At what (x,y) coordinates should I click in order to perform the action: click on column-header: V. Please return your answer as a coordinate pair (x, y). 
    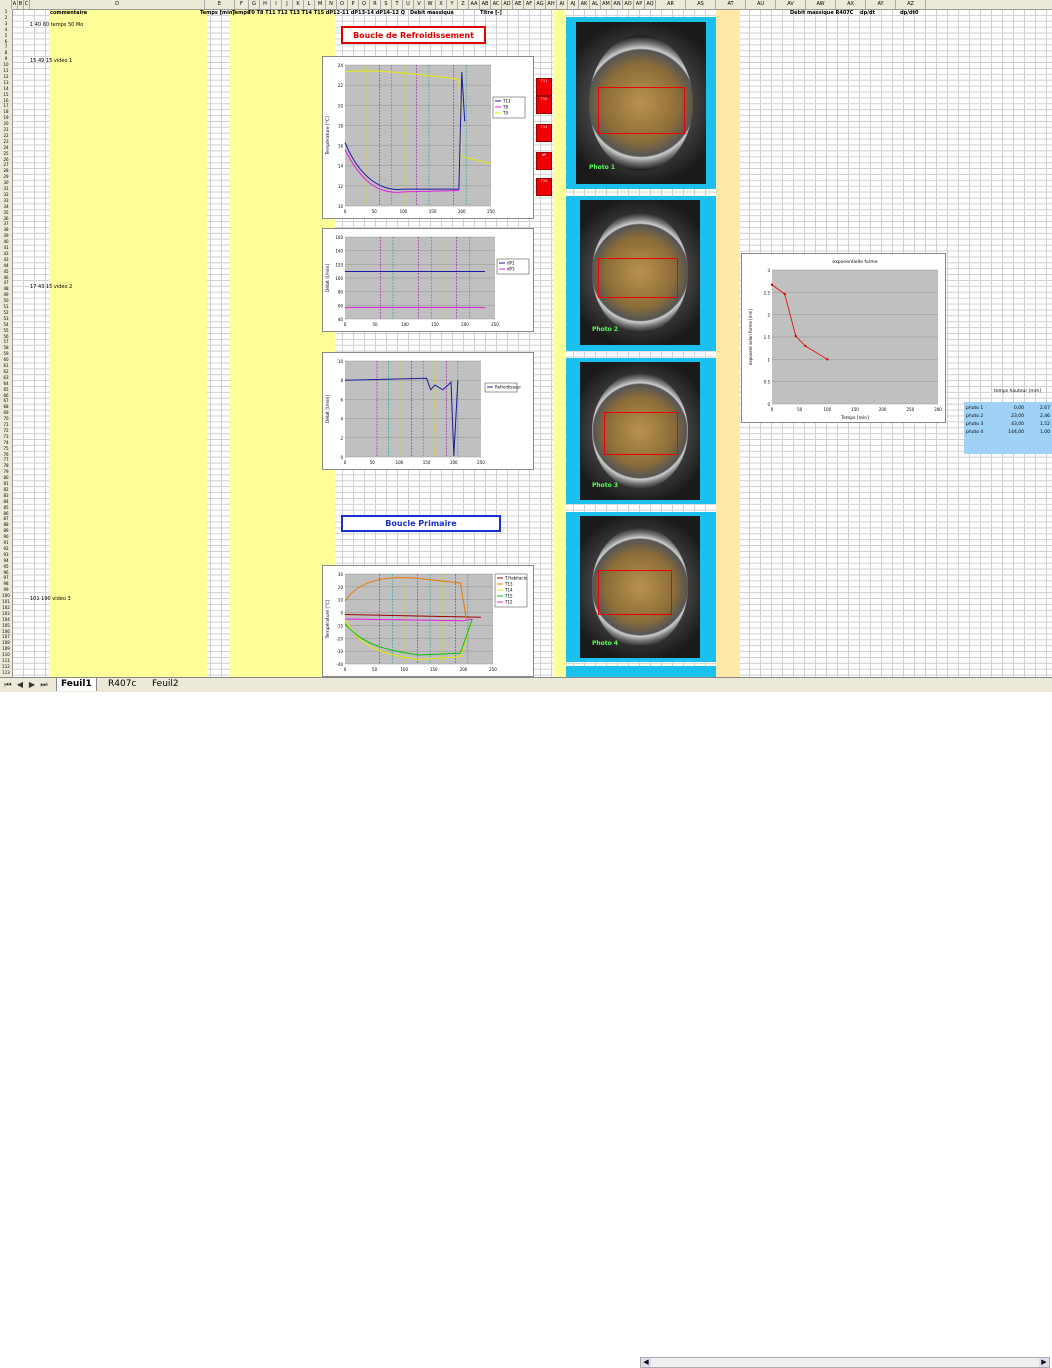
    Looking at the image, I should click on (419, 4).